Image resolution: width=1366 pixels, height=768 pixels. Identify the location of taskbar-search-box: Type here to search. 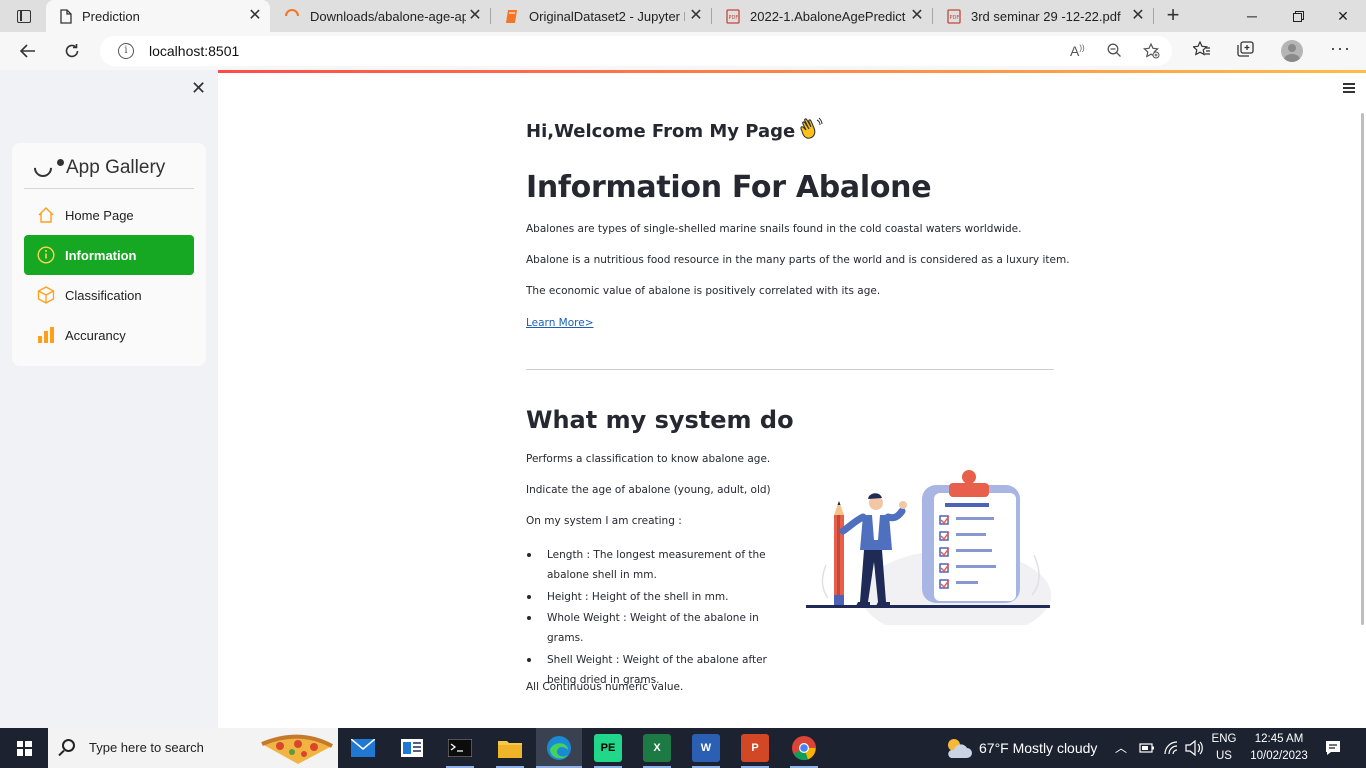
(193, 748).